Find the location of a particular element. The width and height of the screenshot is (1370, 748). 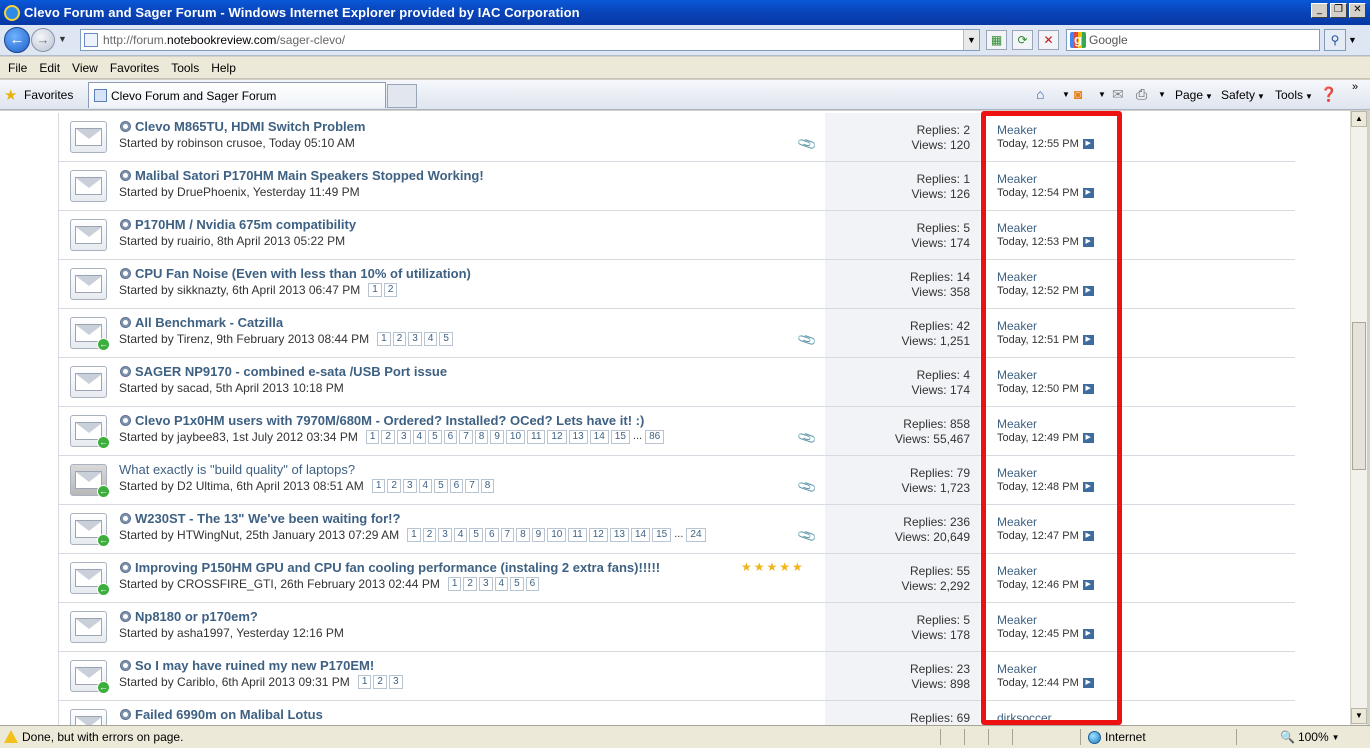

print-icon: ⎙ is located at coordinates (1141, 94).